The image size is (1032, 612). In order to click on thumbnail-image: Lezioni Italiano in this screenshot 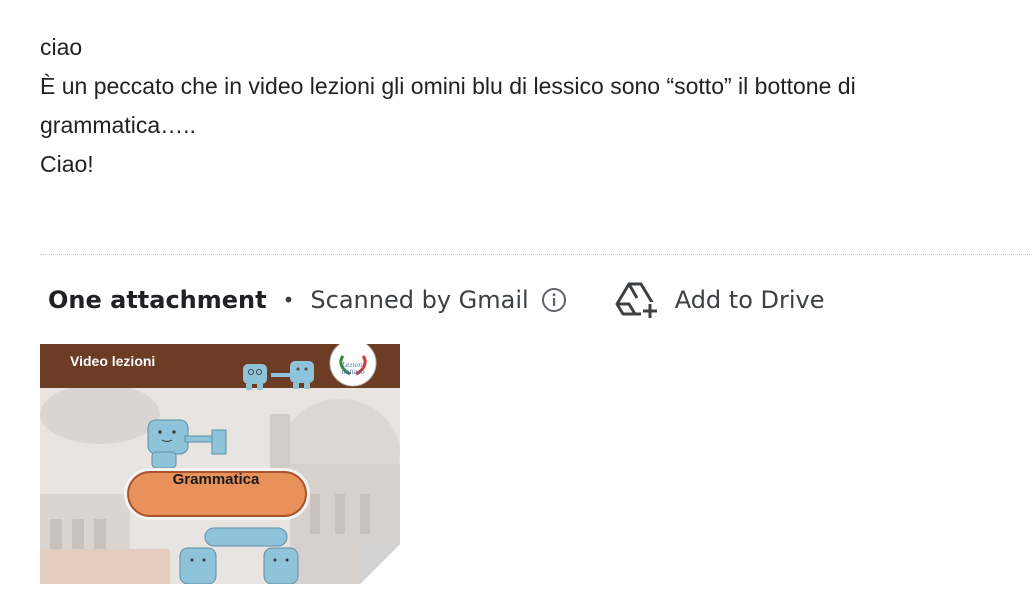, I will do `click(220, 464)`.